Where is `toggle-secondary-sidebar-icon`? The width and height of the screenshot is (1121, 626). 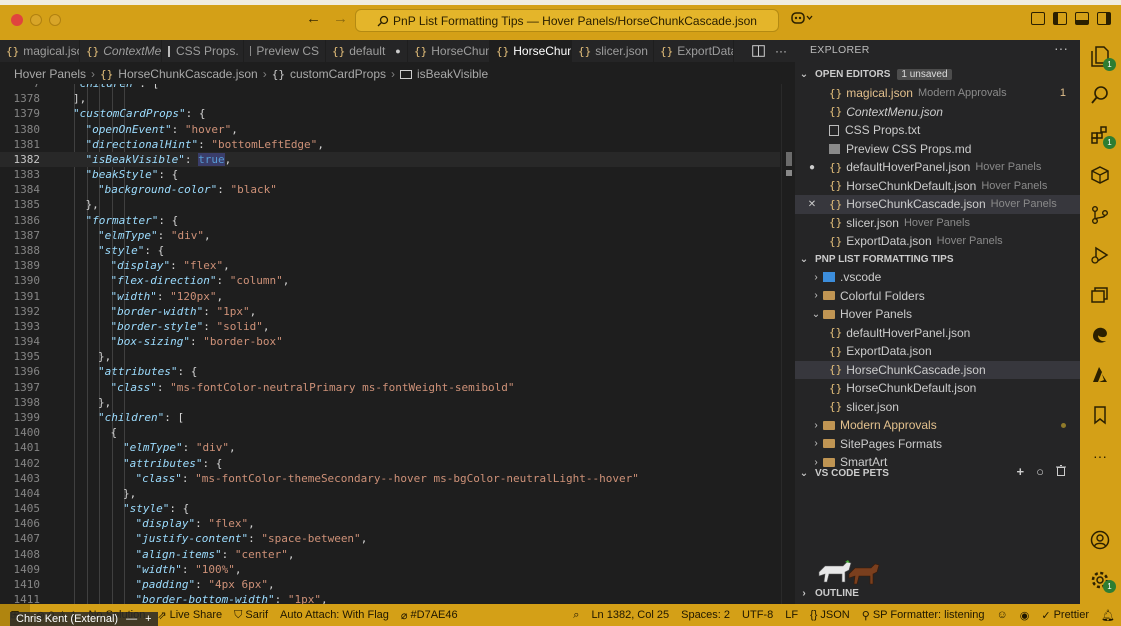
toggle-secondary-sidebar-icon is located at coordinates (1104, 18).